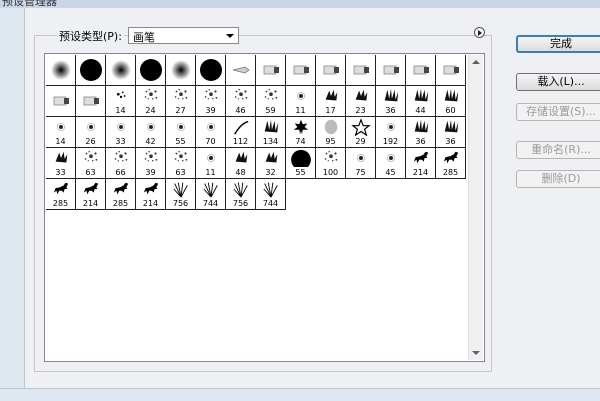  Describe the element at coordinates (361, 101) in the screenshot. I see `brush-preset-item: 23` at that location.